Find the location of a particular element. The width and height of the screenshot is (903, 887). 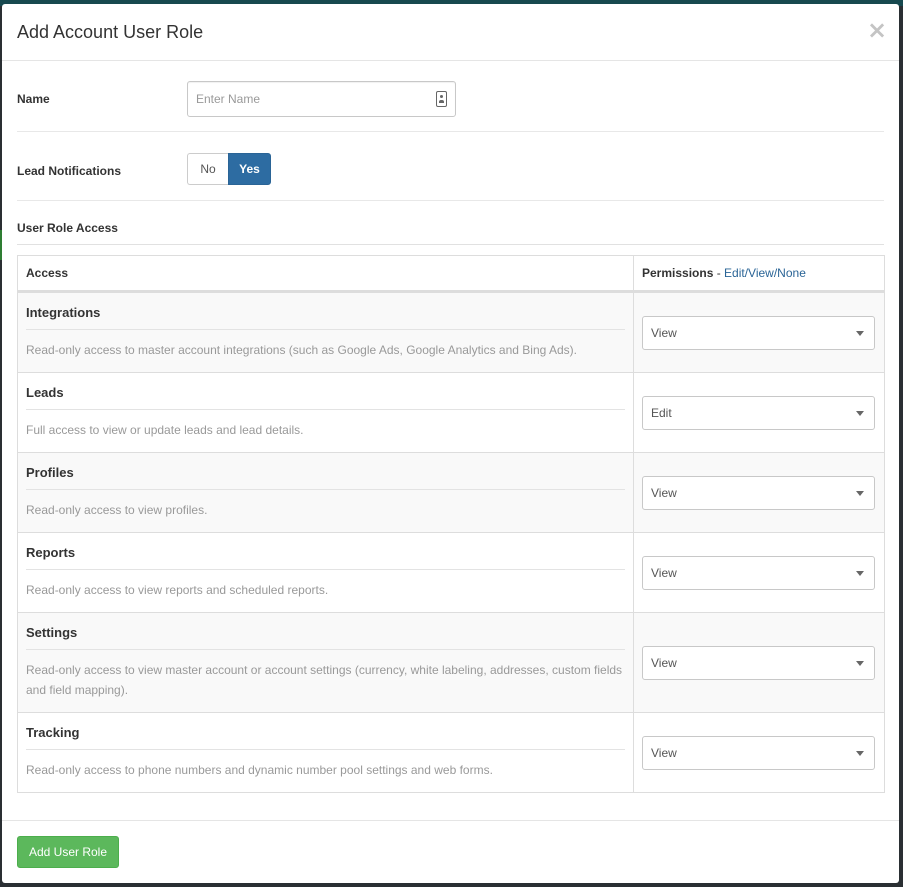

access-item-name: Profiles is located at coordinates (325, 477).